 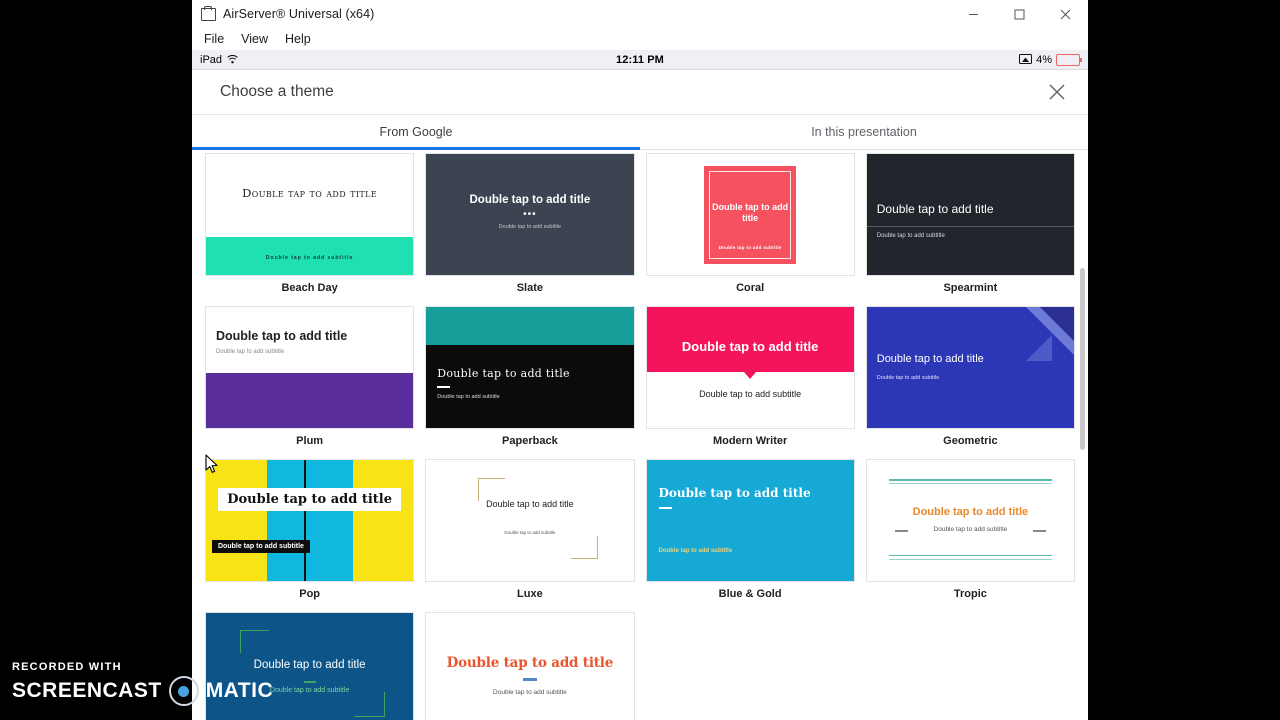 What do you see at coordinates (67, 667) in the screenshot?
I see `watermark-line1: RECORDED WITH` at bounding box center [67, 667].